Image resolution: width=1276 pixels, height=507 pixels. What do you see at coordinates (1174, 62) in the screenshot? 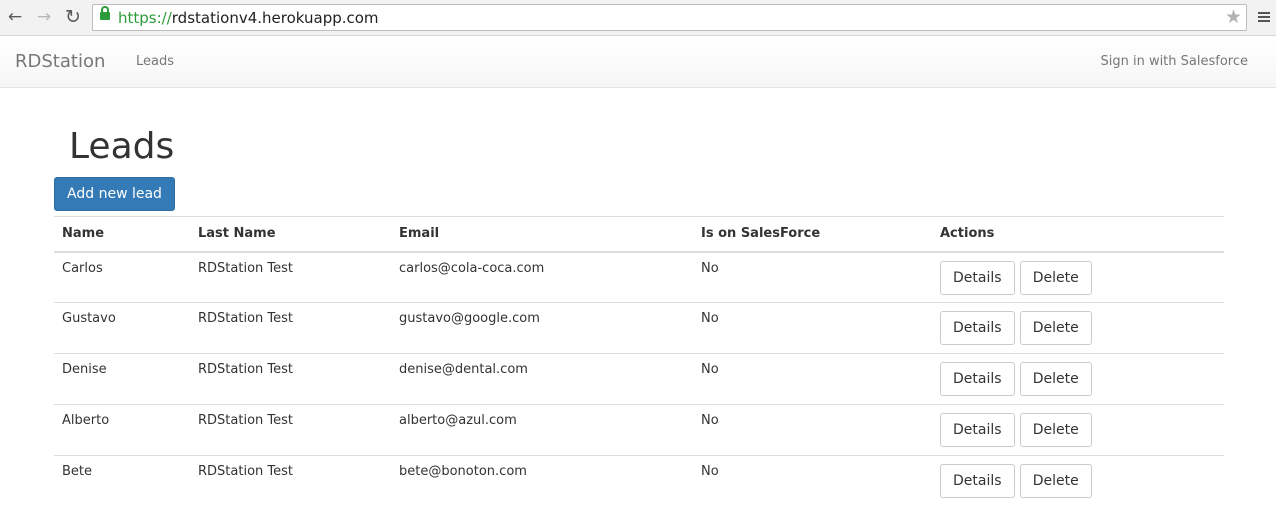
I see `signin-salesforce-link: Sign in with Salesforce` at bounding box center [1174, 62].